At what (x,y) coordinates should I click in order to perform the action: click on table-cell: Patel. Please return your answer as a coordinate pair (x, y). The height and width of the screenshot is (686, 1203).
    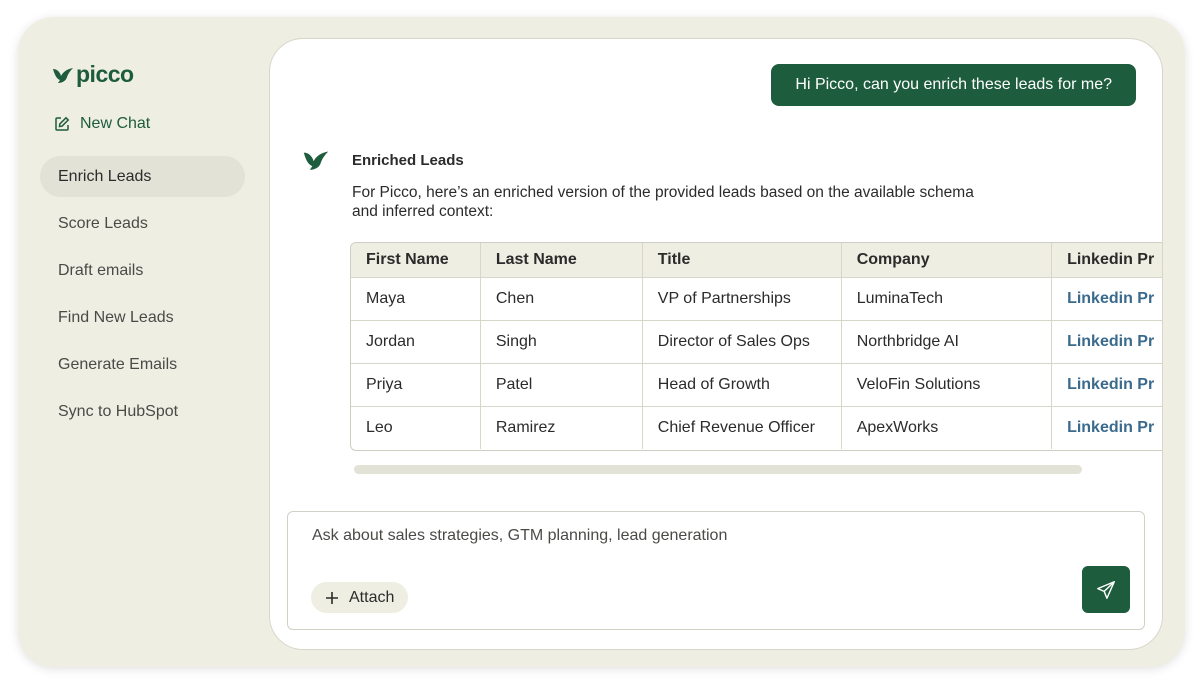
    Looking at the image, I should click on (561, 385).